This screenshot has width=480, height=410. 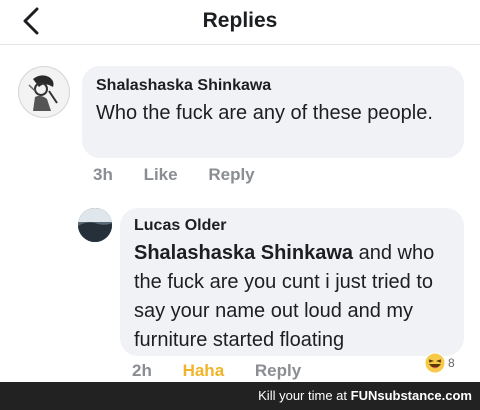 What do you see at coordinates (243, 253) in the screenshot?
I see `mention-link: Shalashaska Shinkawa` at bounding box center [243, 253].